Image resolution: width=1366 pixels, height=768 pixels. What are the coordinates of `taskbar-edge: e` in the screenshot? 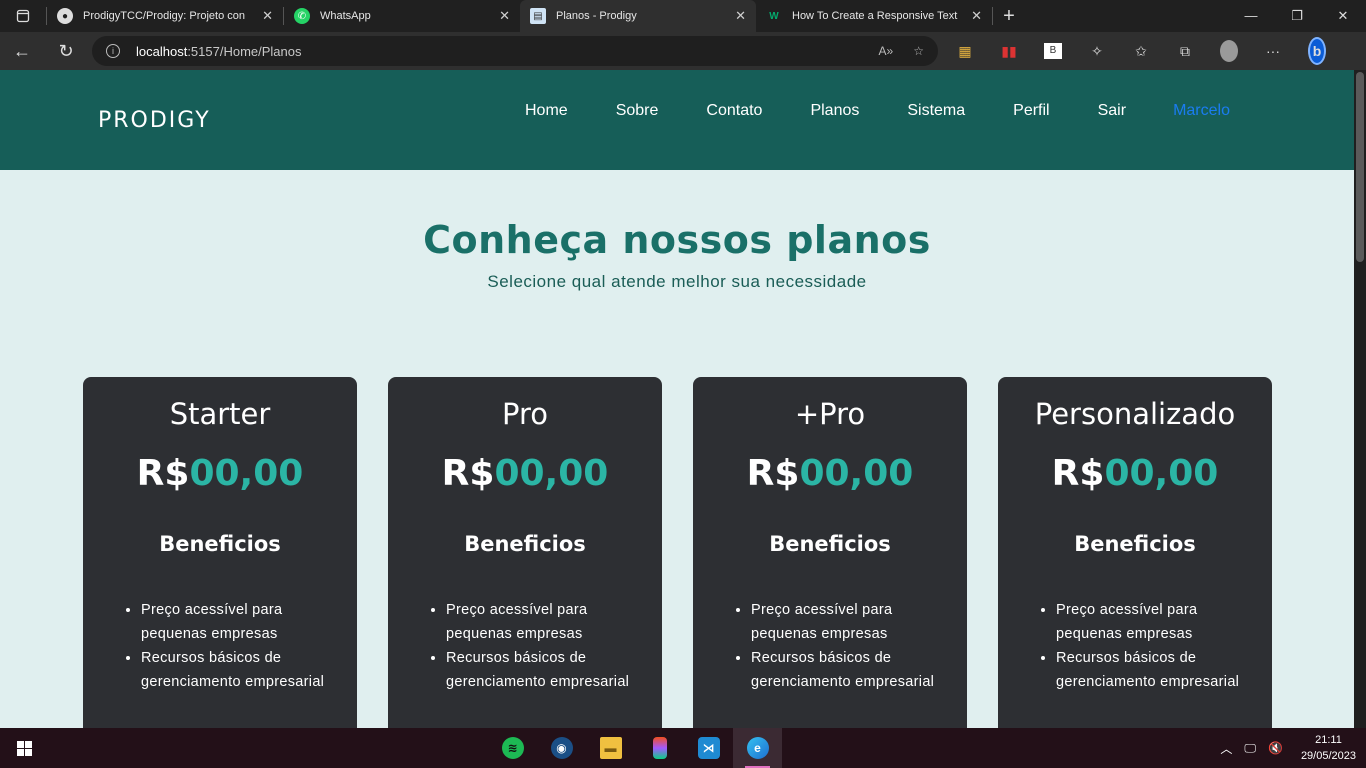 It's located at (757, 748).